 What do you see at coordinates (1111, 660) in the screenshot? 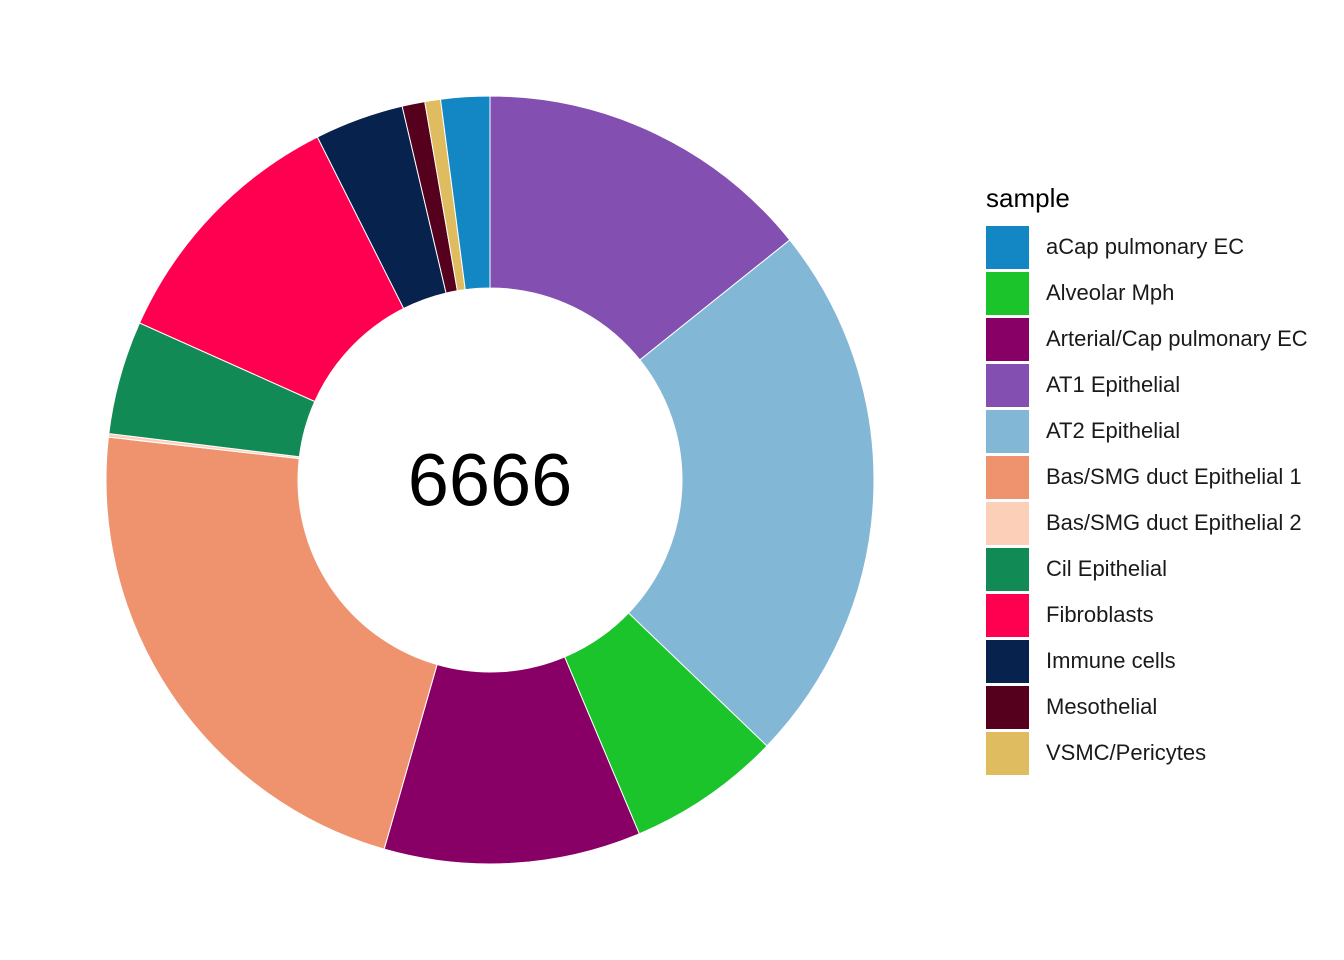
I see `legend-label: Immune cells` at bounding box center [1111, 660].